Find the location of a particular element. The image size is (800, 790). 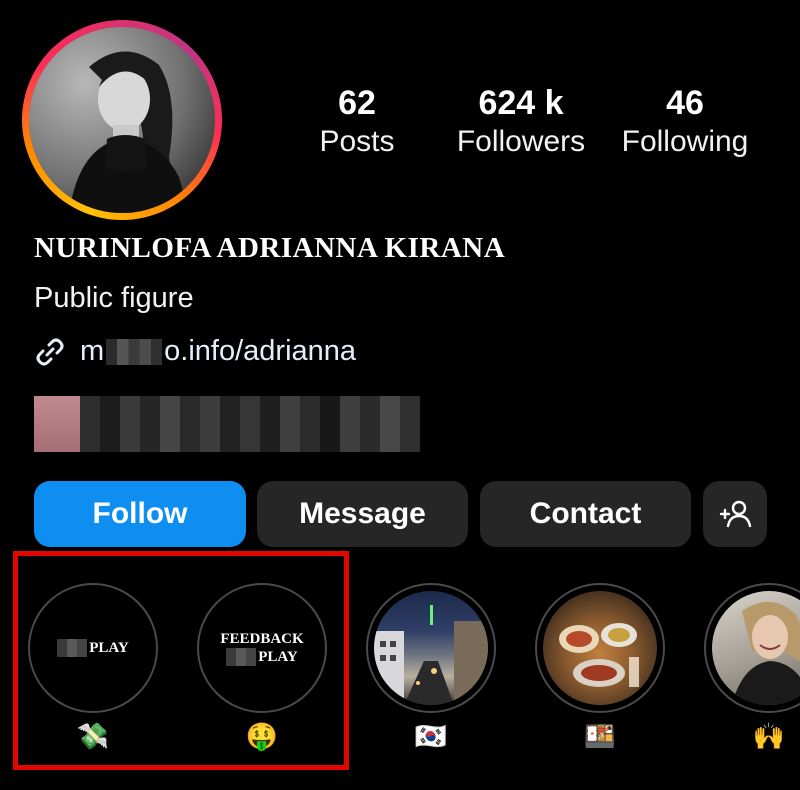

bio-link: m o.info/adrianna is located at coordinates (195, 351).